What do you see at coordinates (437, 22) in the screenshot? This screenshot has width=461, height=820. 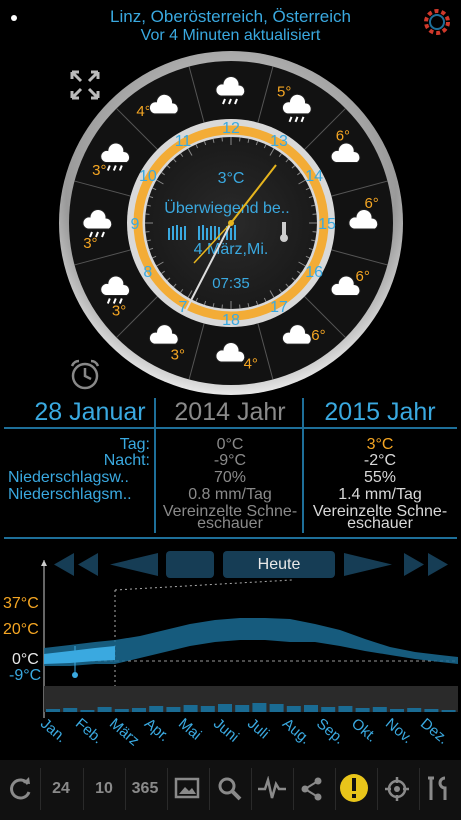 I see `settings-gear-icon` at bounding box center [437, 22].